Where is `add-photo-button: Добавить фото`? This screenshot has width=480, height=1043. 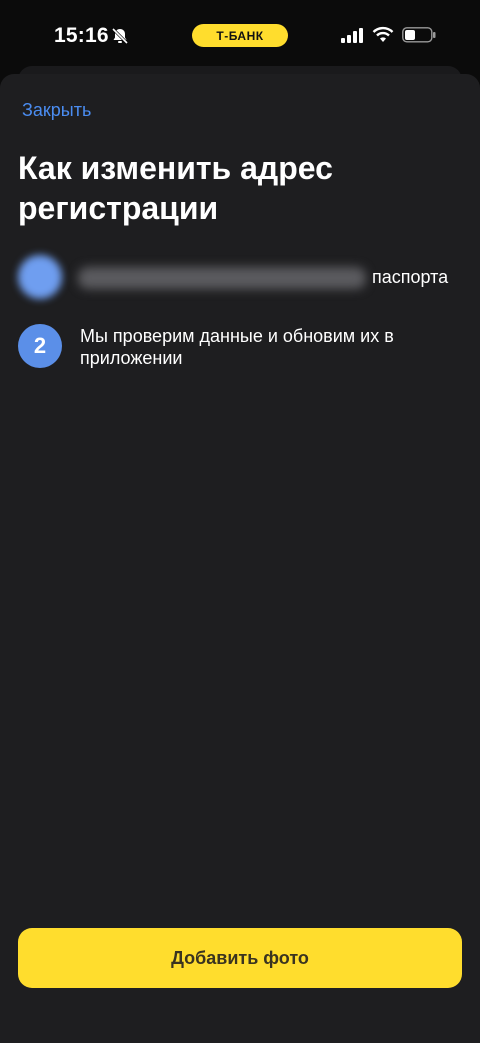
add-photo-button: Добавить фото is located at coordinates (240, 958).